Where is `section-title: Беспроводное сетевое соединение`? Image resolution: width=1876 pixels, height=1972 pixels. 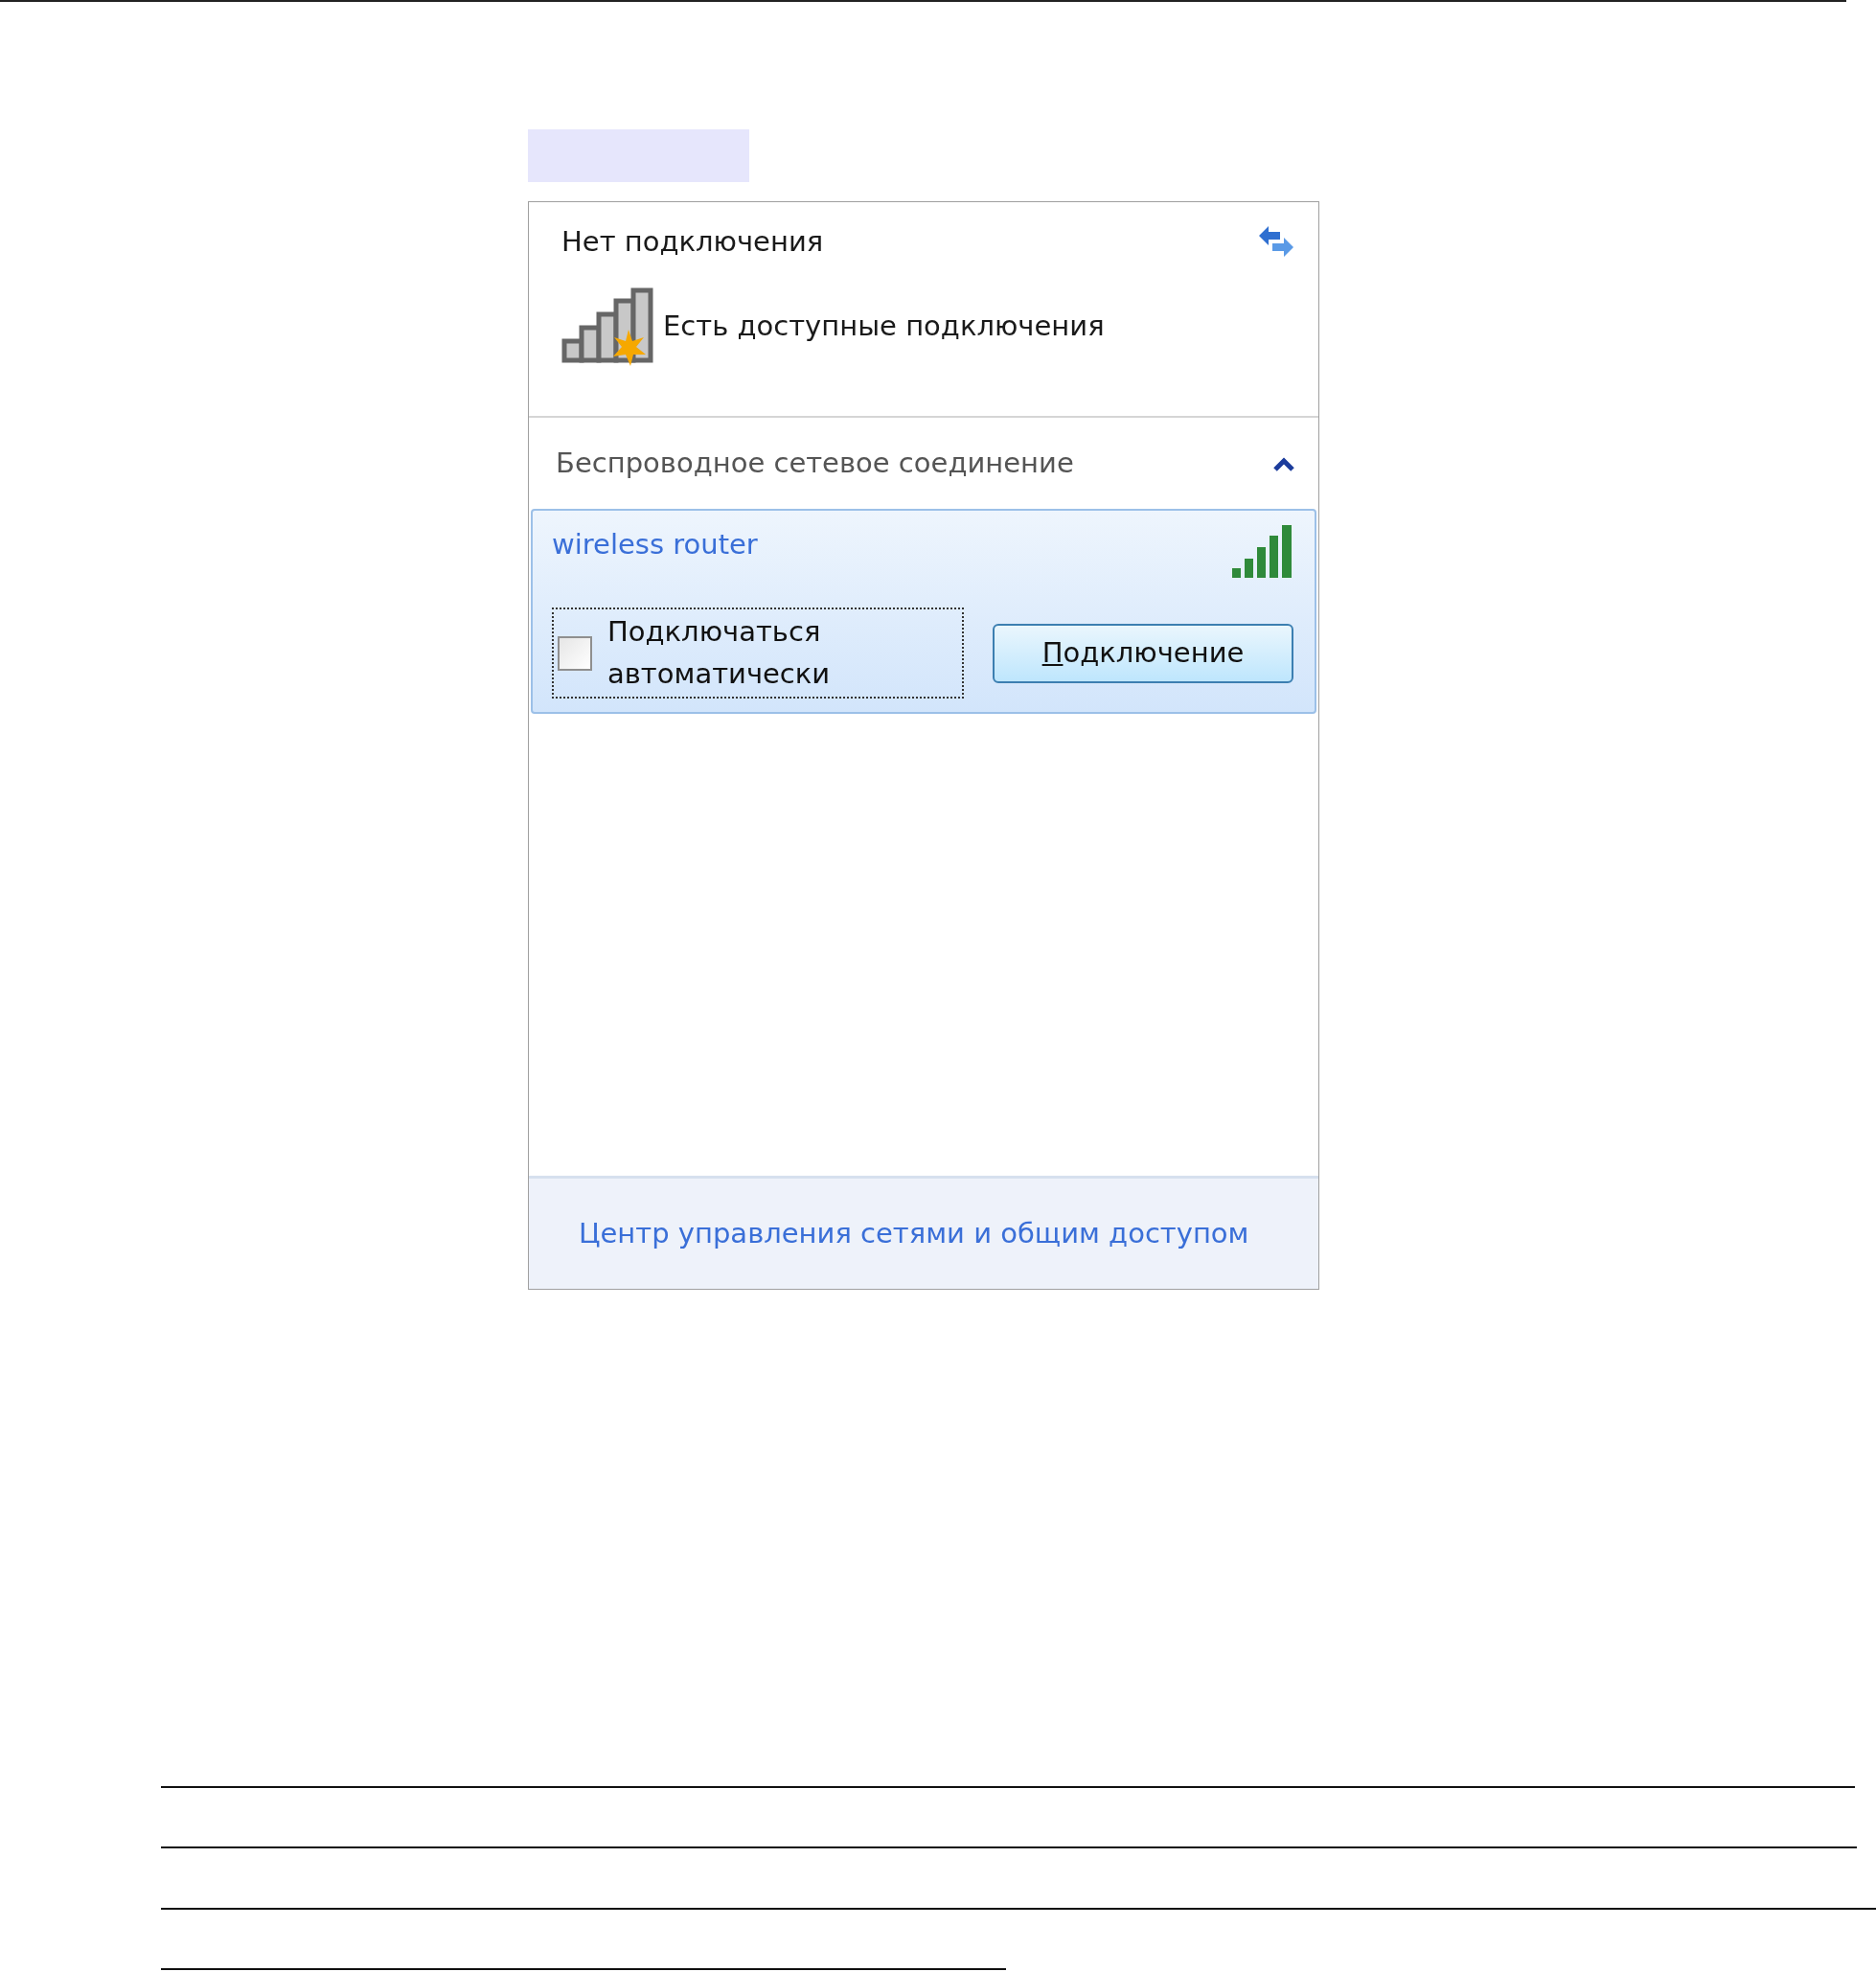 section-title: Беспроводное сетевое соединение is located at coordinates (815, 463).